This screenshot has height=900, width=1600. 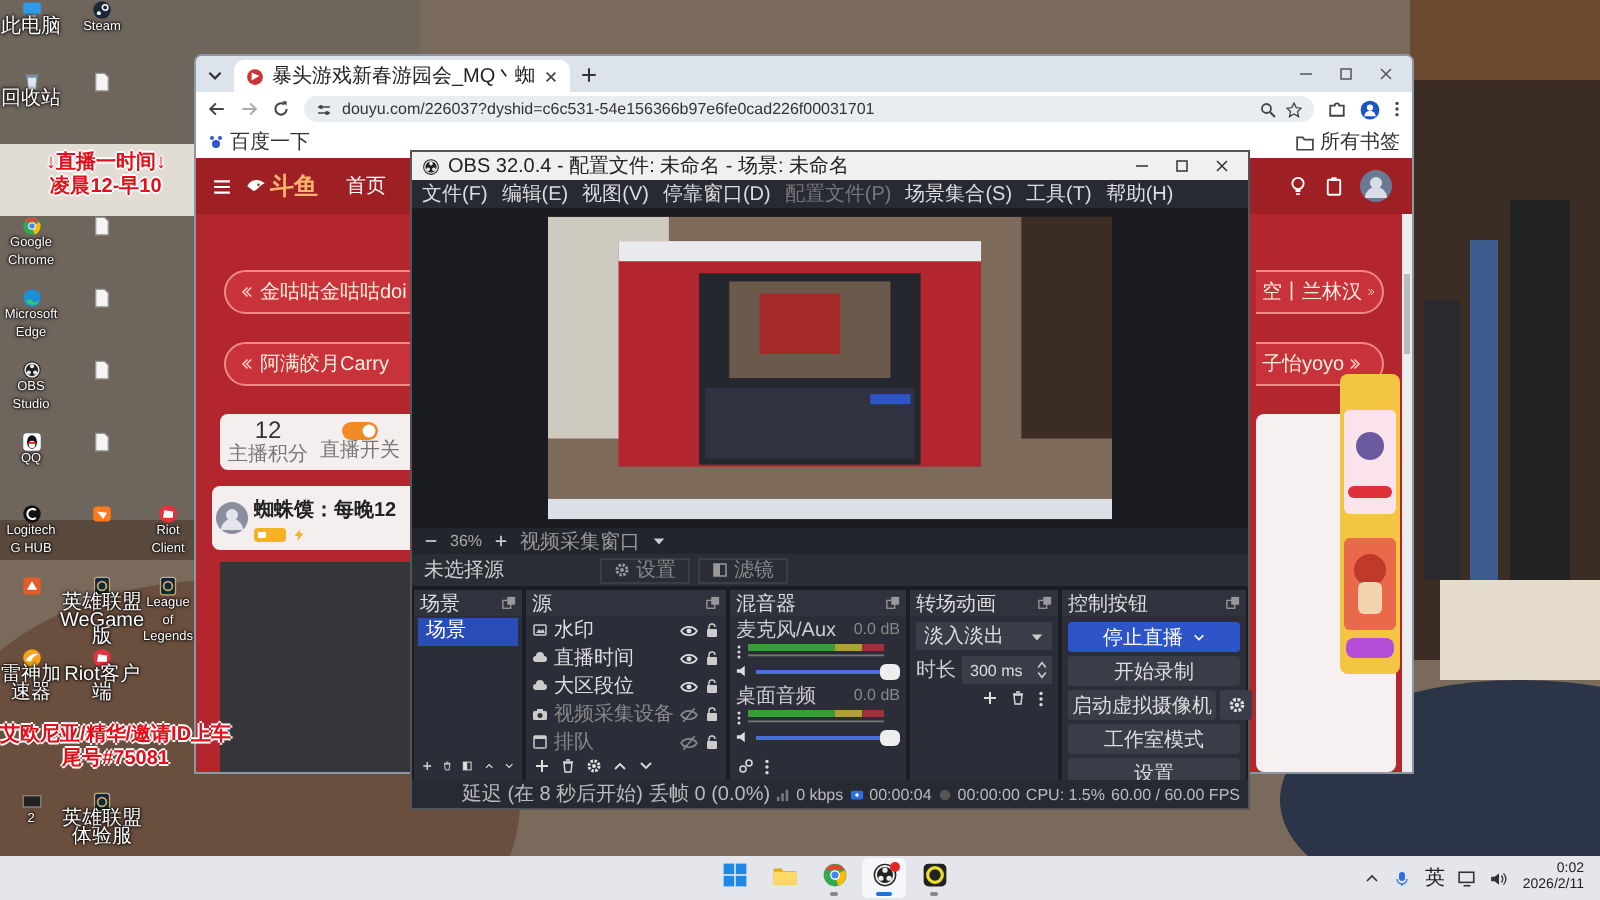 I want to click on speaker-icon, so click(x=1499, y=878).